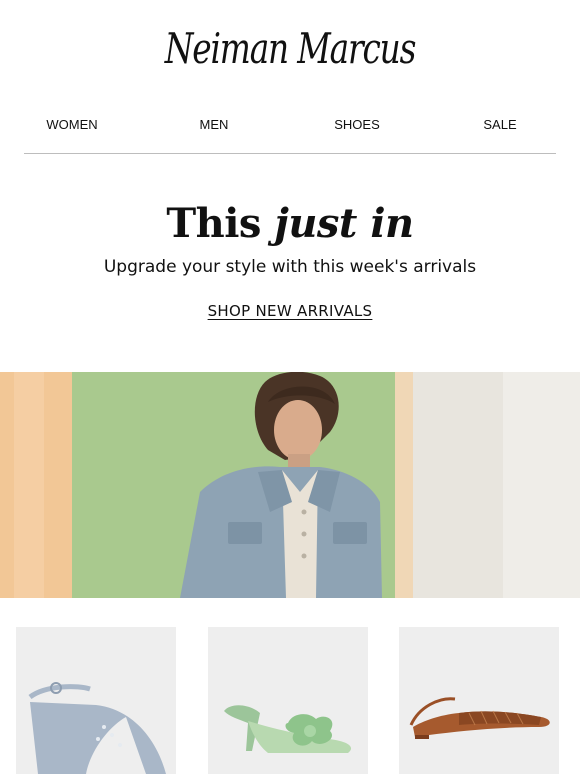 The width and height of the screenshot is (580, 774). Describe the element at coordinates (290, 153) in the screenshot. I see `nav-divider` at that location.